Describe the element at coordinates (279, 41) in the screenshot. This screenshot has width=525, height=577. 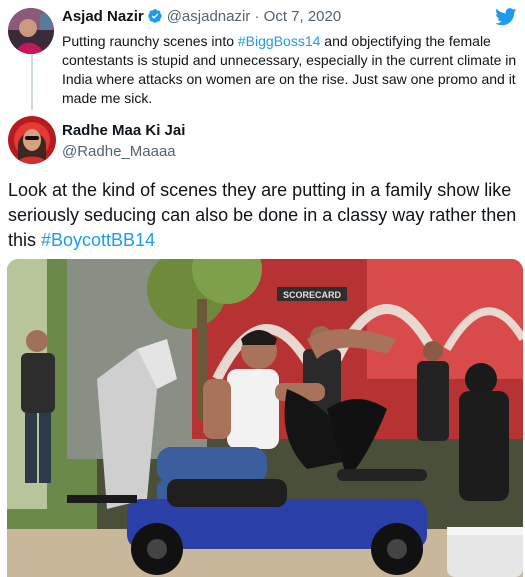
I see `hashtag-link: #BiggBoss14` at that location.